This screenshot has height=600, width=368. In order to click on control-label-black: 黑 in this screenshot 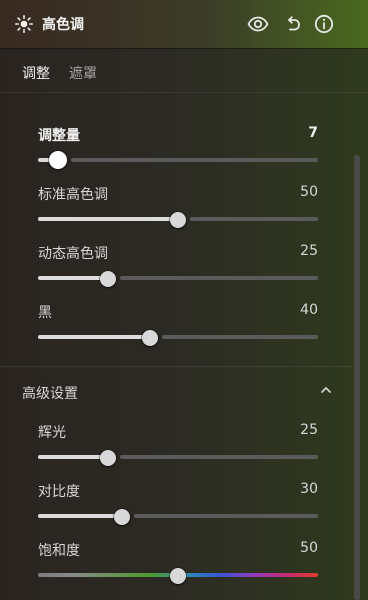, I will do `click(45, 313)`.